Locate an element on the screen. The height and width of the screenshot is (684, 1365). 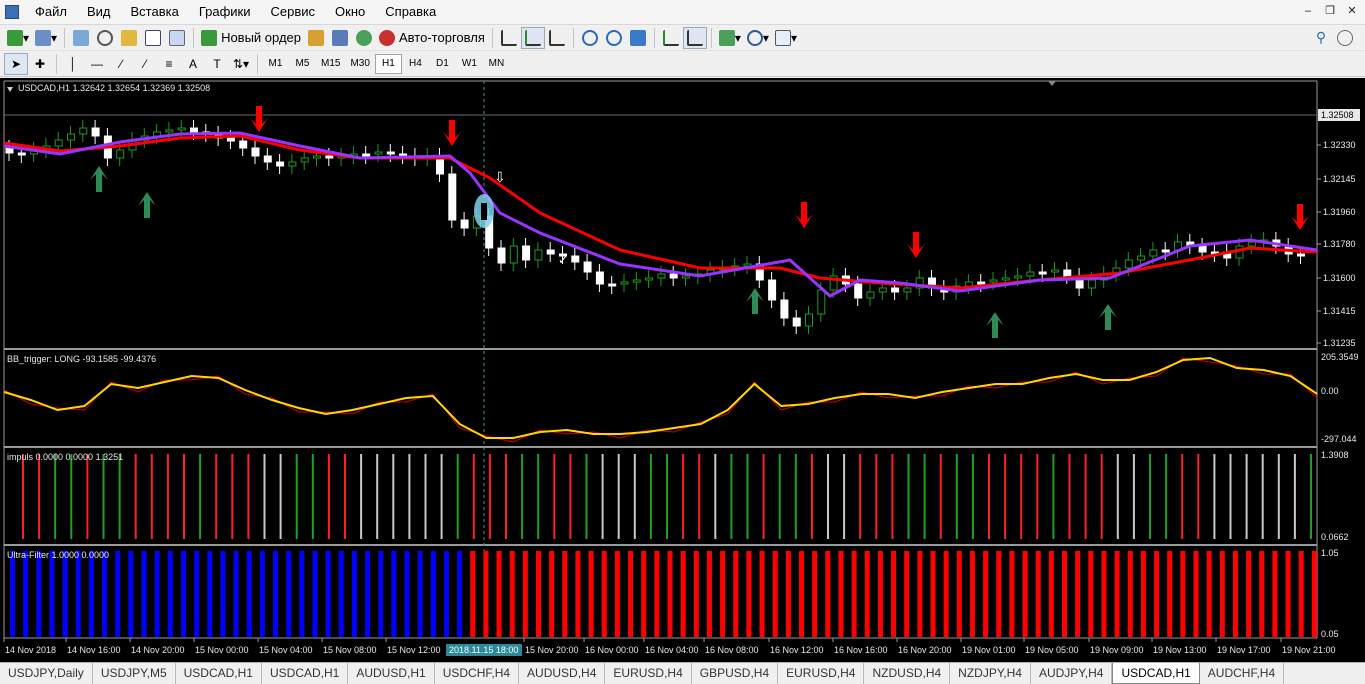
tile-windows-button is located at coordinates (638, 38).